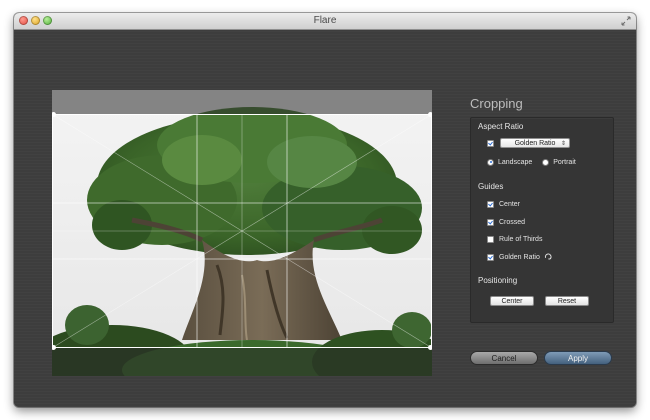 The height and width of the screenshot is (420, 650). What do you see at coordinates (510, 204) in the screenshot?
I see `guide-center-label: Center` at bounding box center [510, 204].